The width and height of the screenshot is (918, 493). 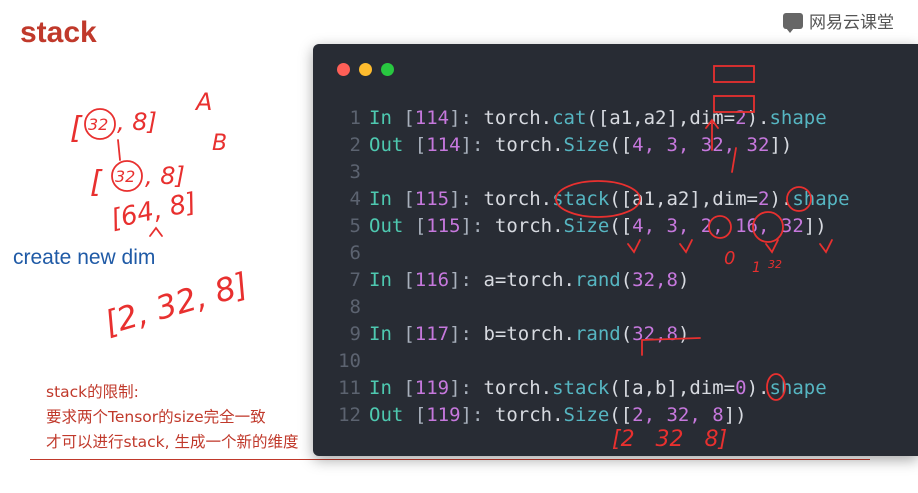 I want to click on create-new-dim-label: create new dim, so click(x=84, y=257).